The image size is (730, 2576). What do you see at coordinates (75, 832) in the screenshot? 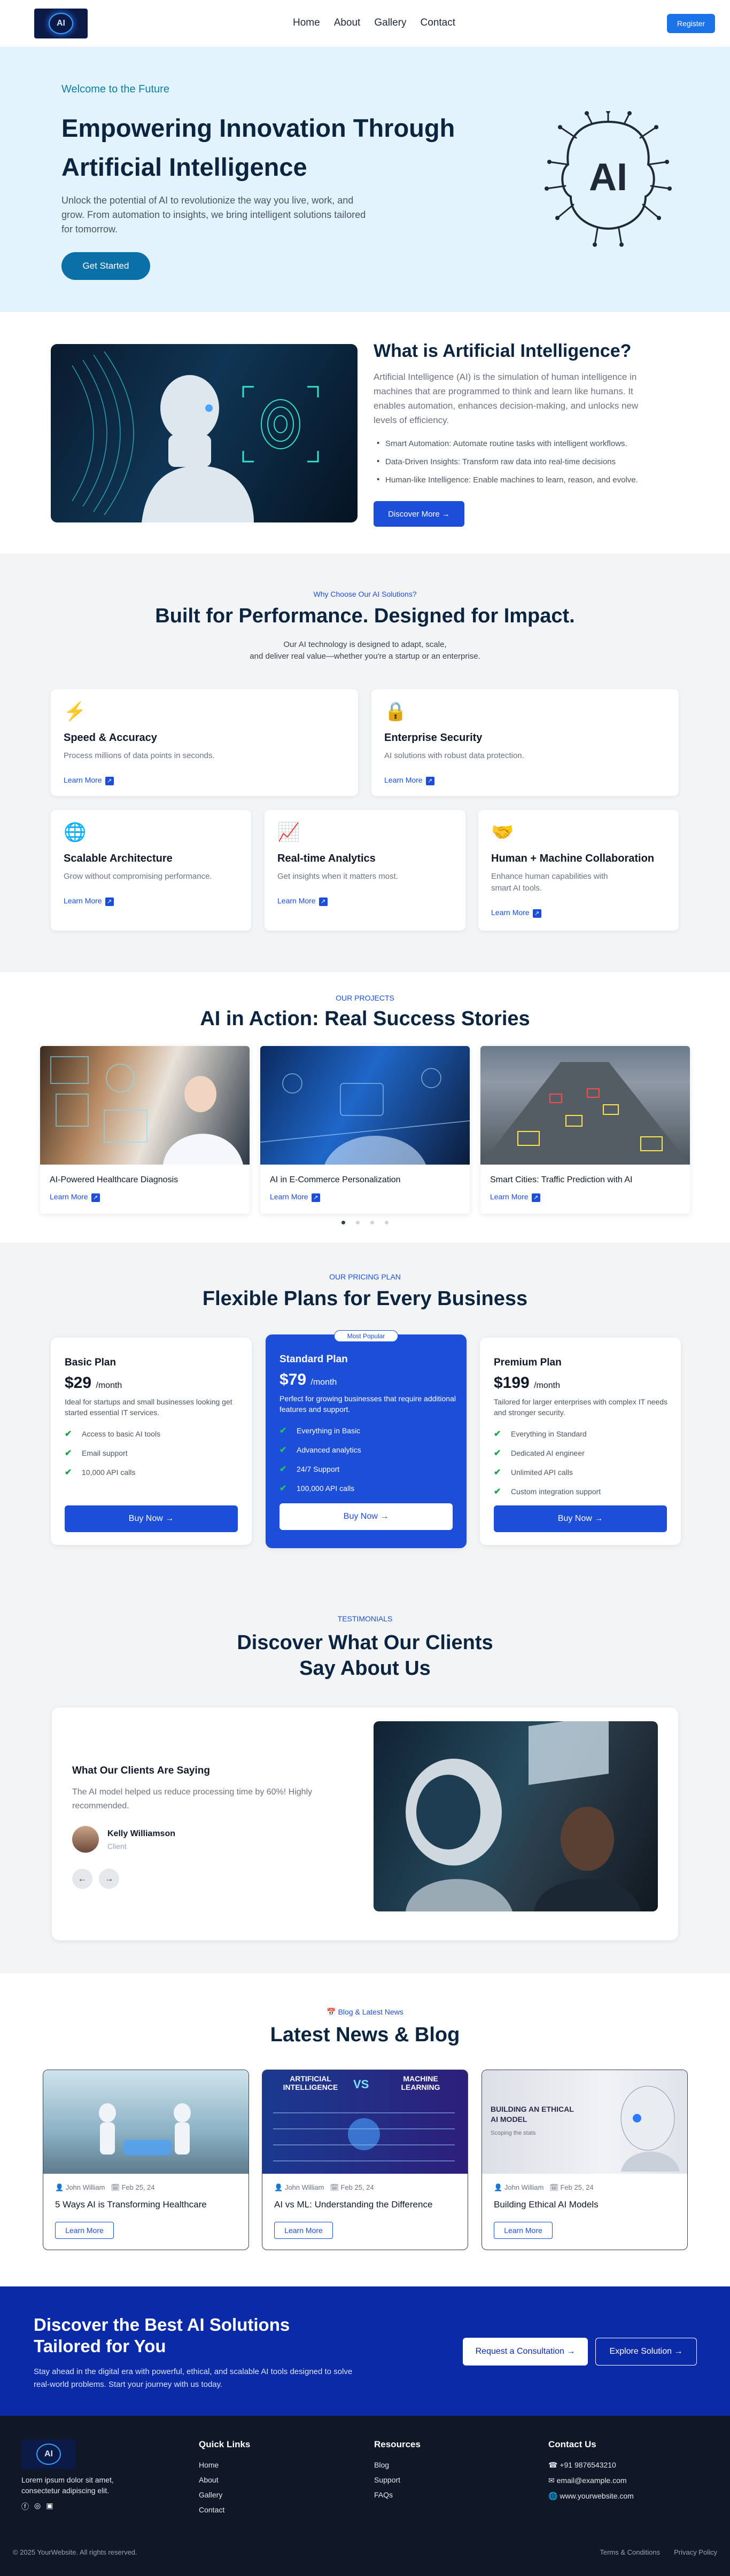
I see `globe-icon: 🌐` at bounding box center [75, 832].